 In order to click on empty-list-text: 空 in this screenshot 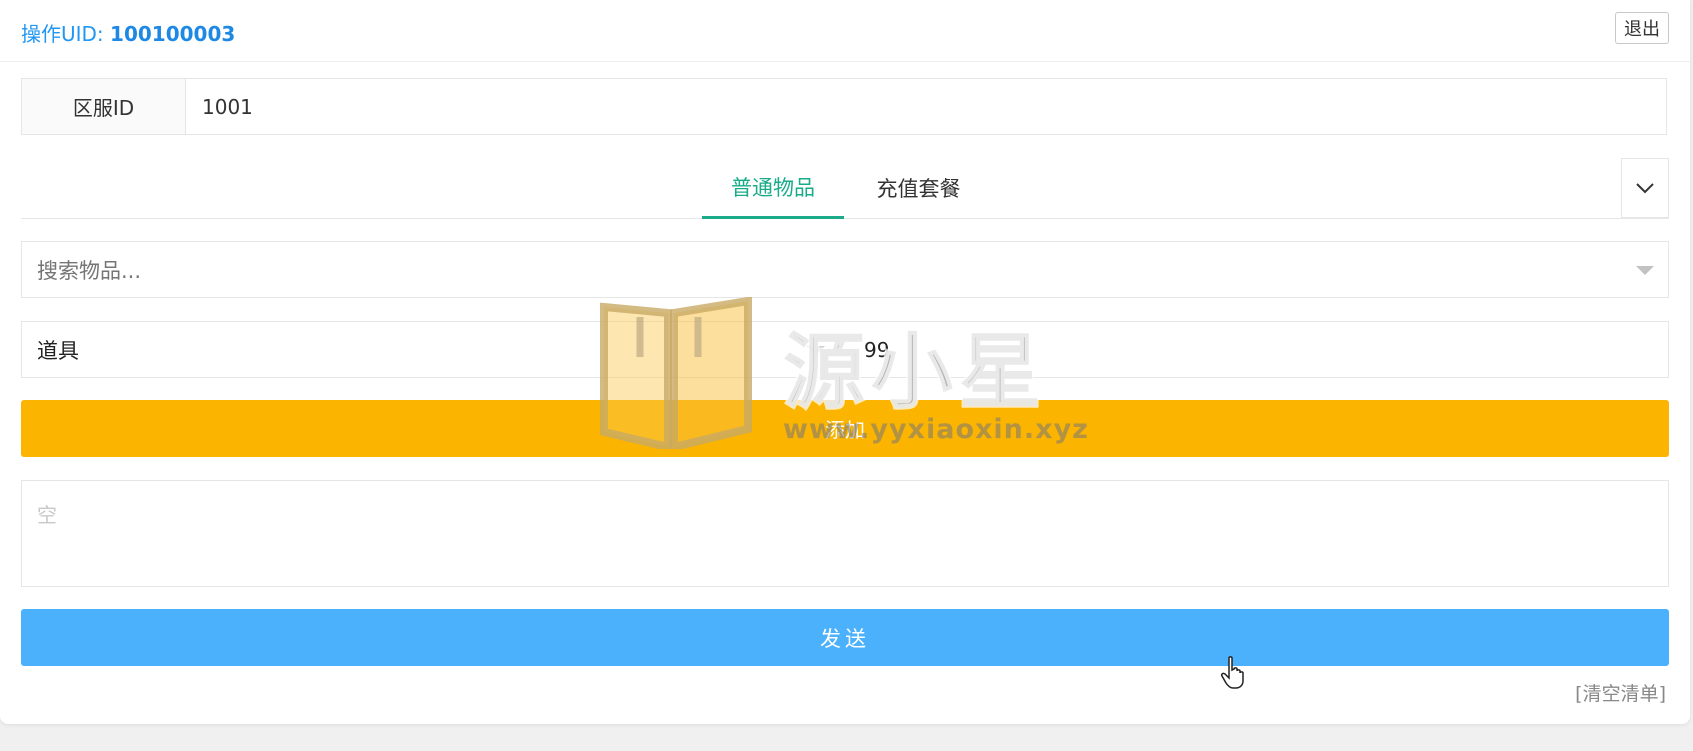, I will do `click(47, 515)`.